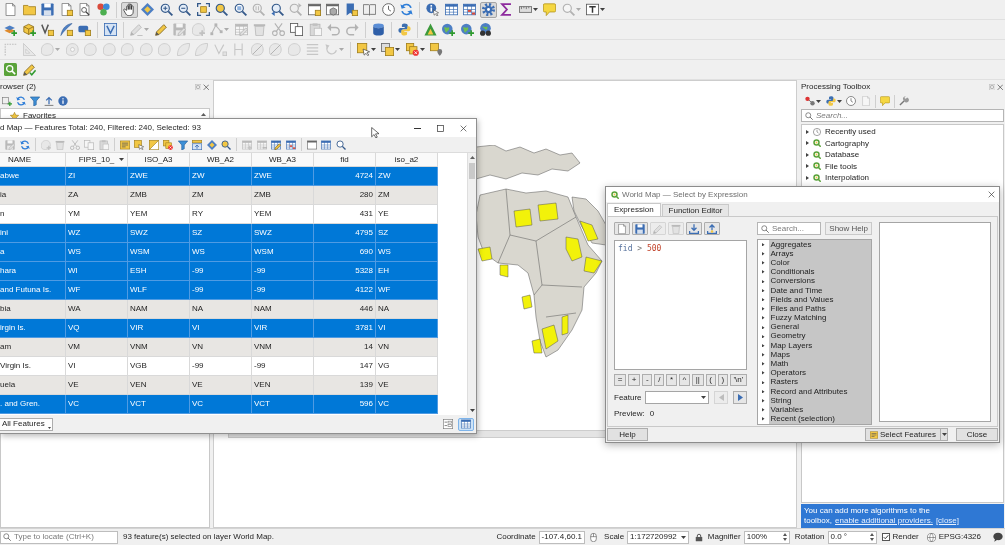 The width and height of the screenshot is (1005, 545). I want to click on close-button: Close, so click(977, 434).